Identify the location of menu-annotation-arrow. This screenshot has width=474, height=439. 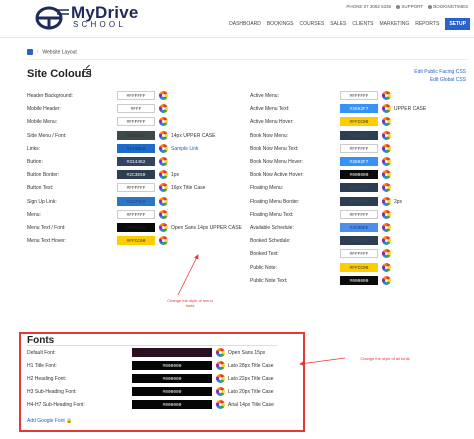
(188, 275).